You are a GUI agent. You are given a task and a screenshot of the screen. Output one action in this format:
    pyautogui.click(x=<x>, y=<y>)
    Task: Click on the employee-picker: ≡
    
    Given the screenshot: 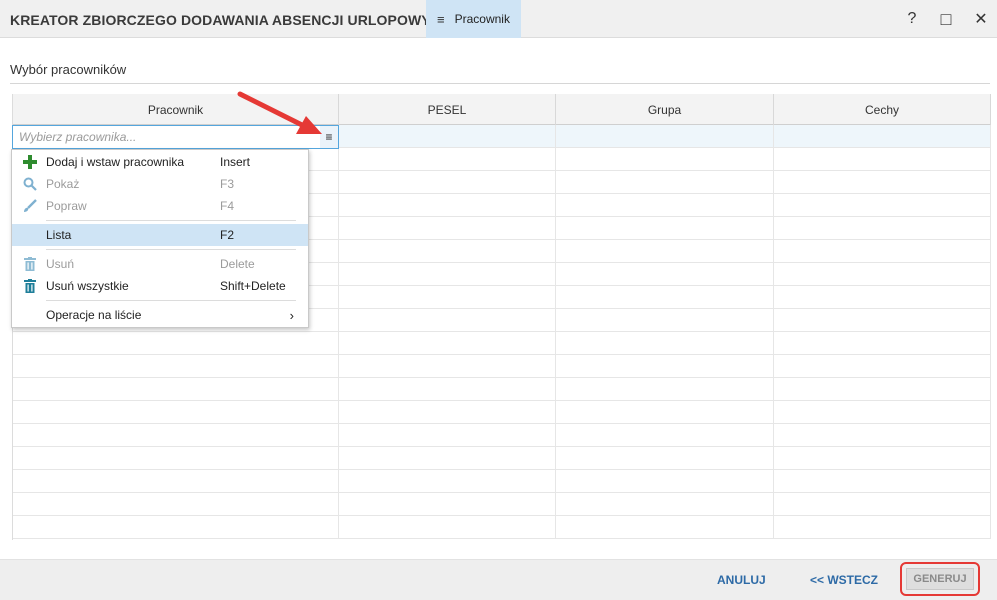 What is the action you would take?
    pyautogui.click(x=175, y=137)
    